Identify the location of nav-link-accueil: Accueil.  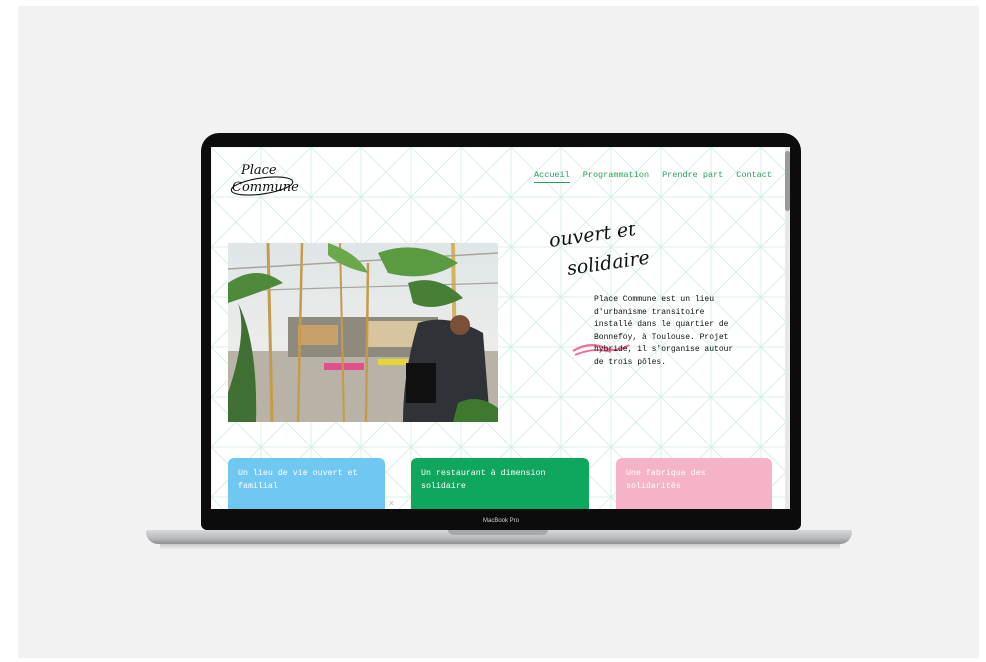
(552, 176).